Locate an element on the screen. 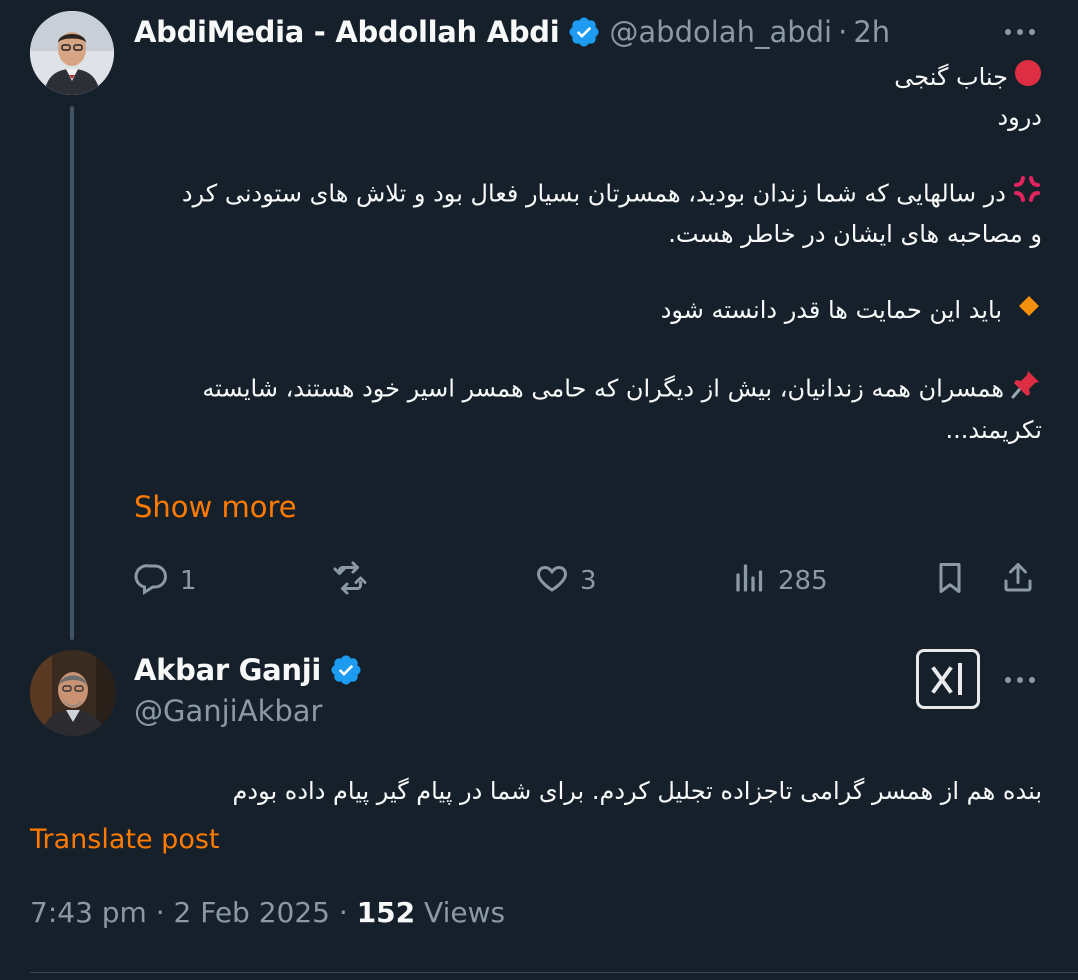  repost-button is located at coordinates (355, 581).